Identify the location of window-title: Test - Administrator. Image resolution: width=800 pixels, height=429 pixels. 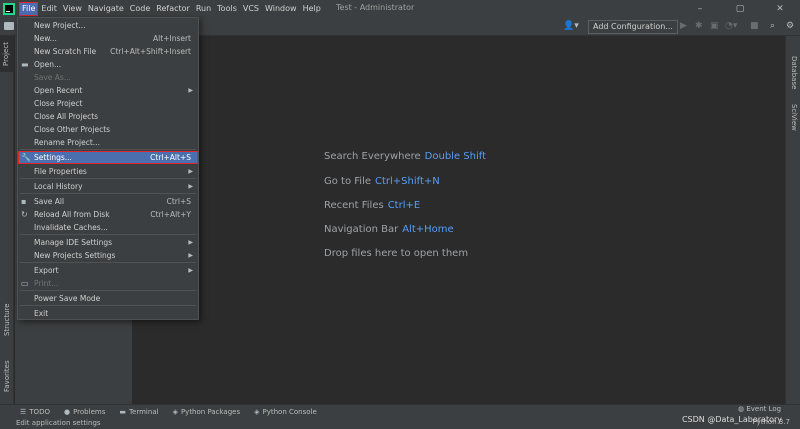
(375, 7).